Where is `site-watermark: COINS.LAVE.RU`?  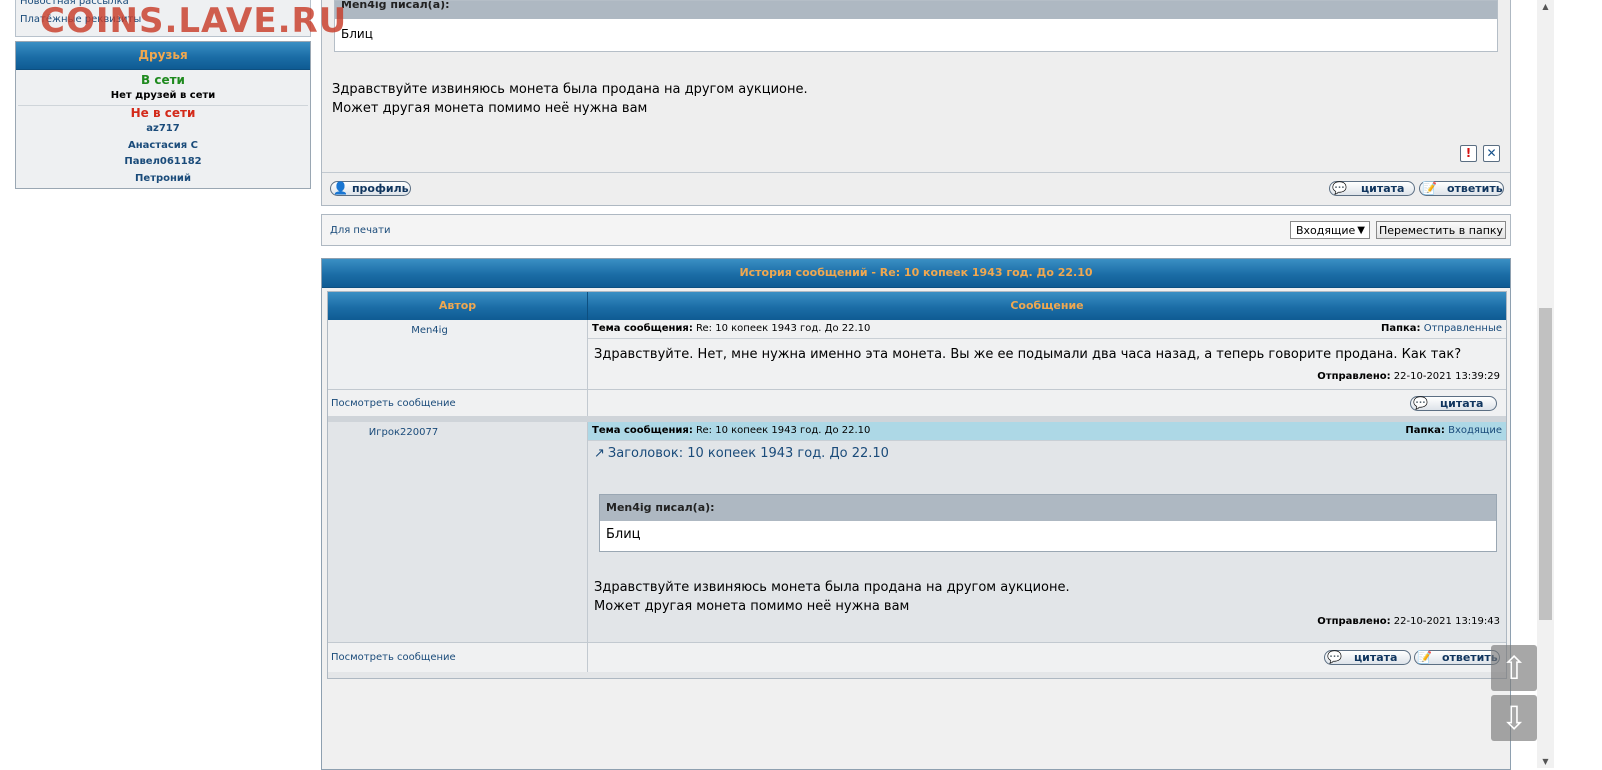 site-watermark: COINS.LAVE.RU is located at coordinates (194, 21).